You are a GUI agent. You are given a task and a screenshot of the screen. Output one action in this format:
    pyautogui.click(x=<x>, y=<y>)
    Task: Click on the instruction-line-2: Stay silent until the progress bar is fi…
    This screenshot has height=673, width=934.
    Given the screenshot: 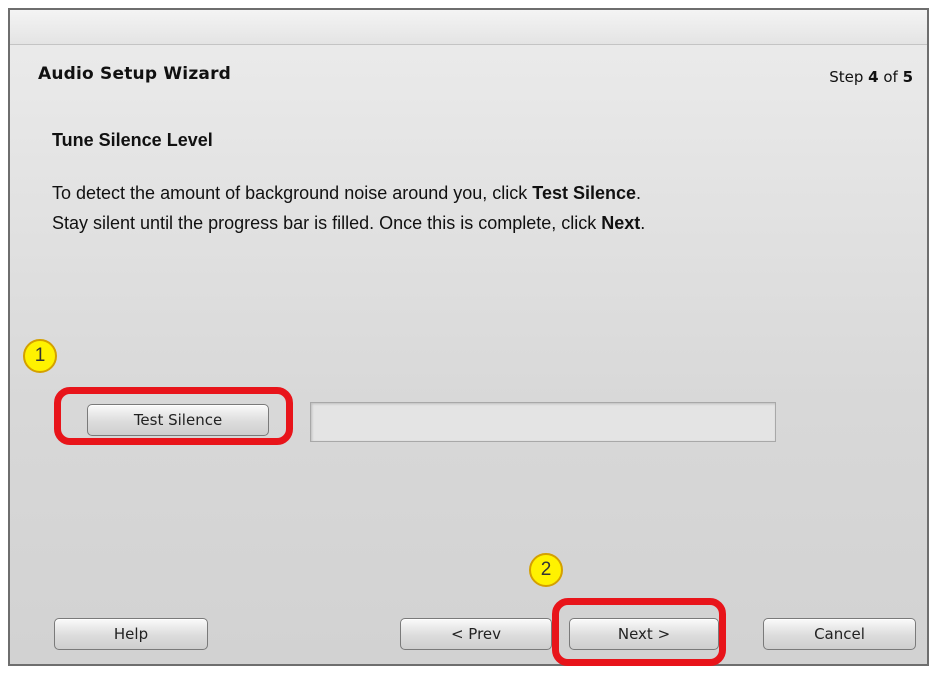 What is the action you would take?
    pyautogui.click(x=472, y=223)
    